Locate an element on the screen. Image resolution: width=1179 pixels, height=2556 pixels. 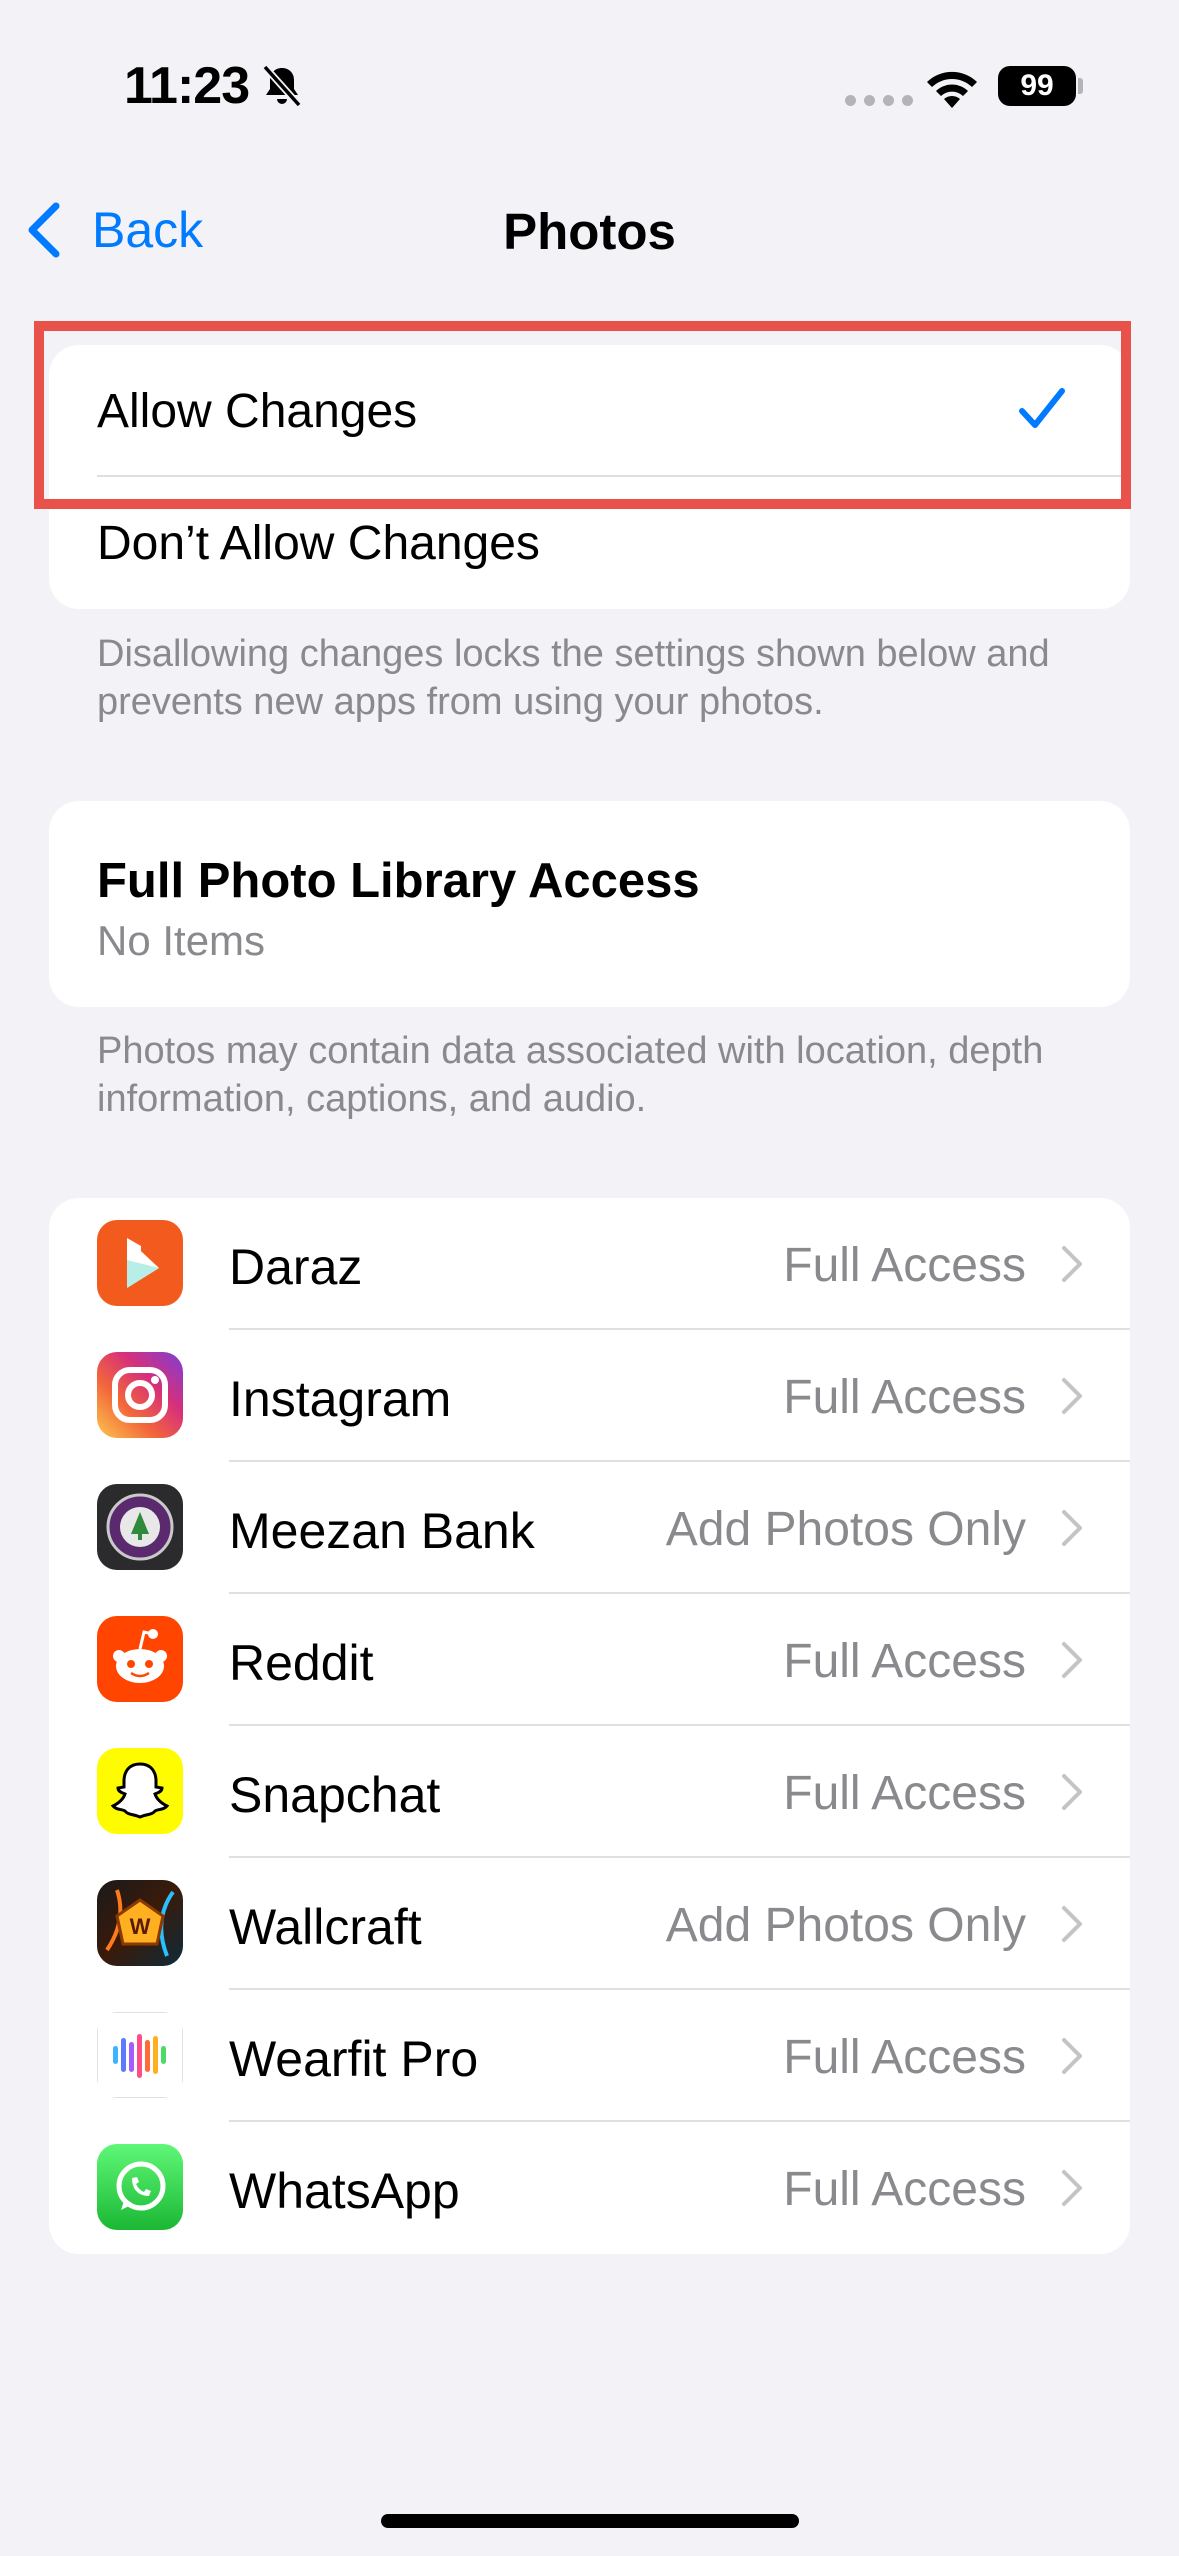
dont-allow-changes-label: Don’t Allow Changes is located at coordinates (318, 543).